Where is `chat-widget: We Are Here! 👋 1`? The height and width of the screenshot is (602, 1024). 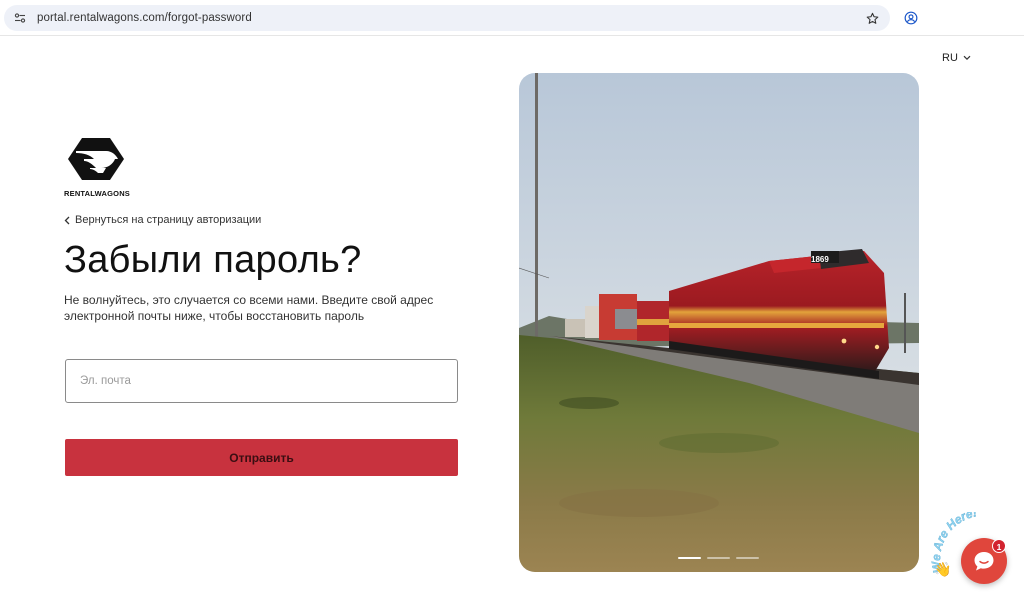
chat-widget: We Are Here! 👋 1 is located at coordinates (977, 557).